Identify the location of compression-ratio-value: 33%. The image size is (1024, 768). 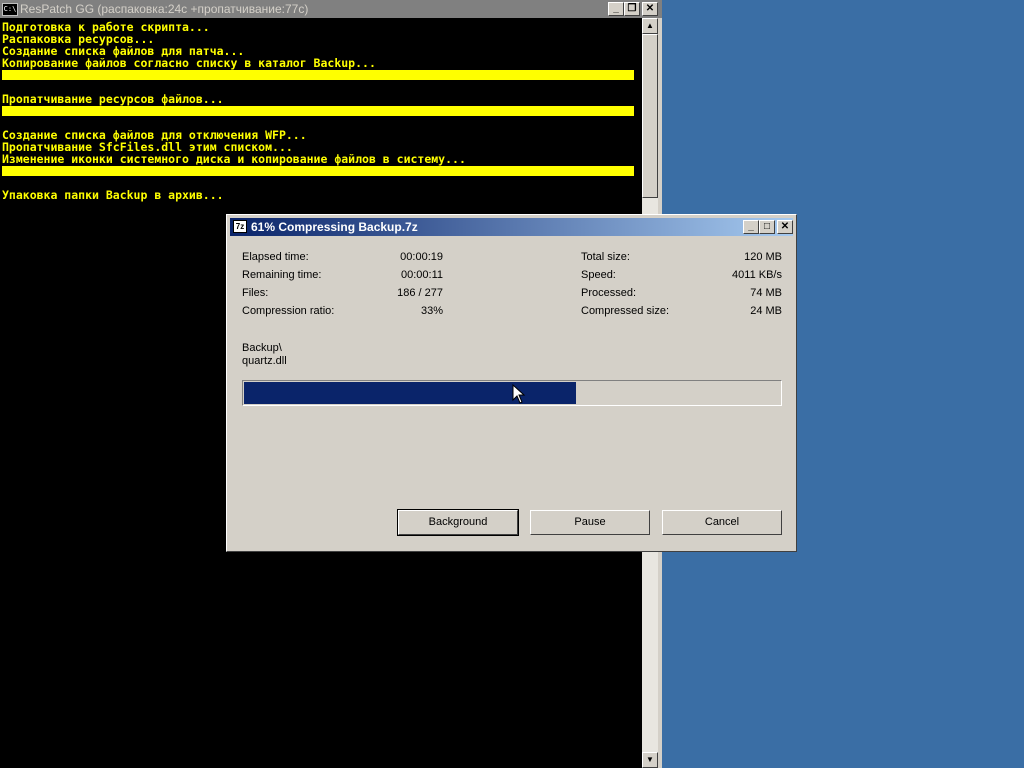
(431, 311).